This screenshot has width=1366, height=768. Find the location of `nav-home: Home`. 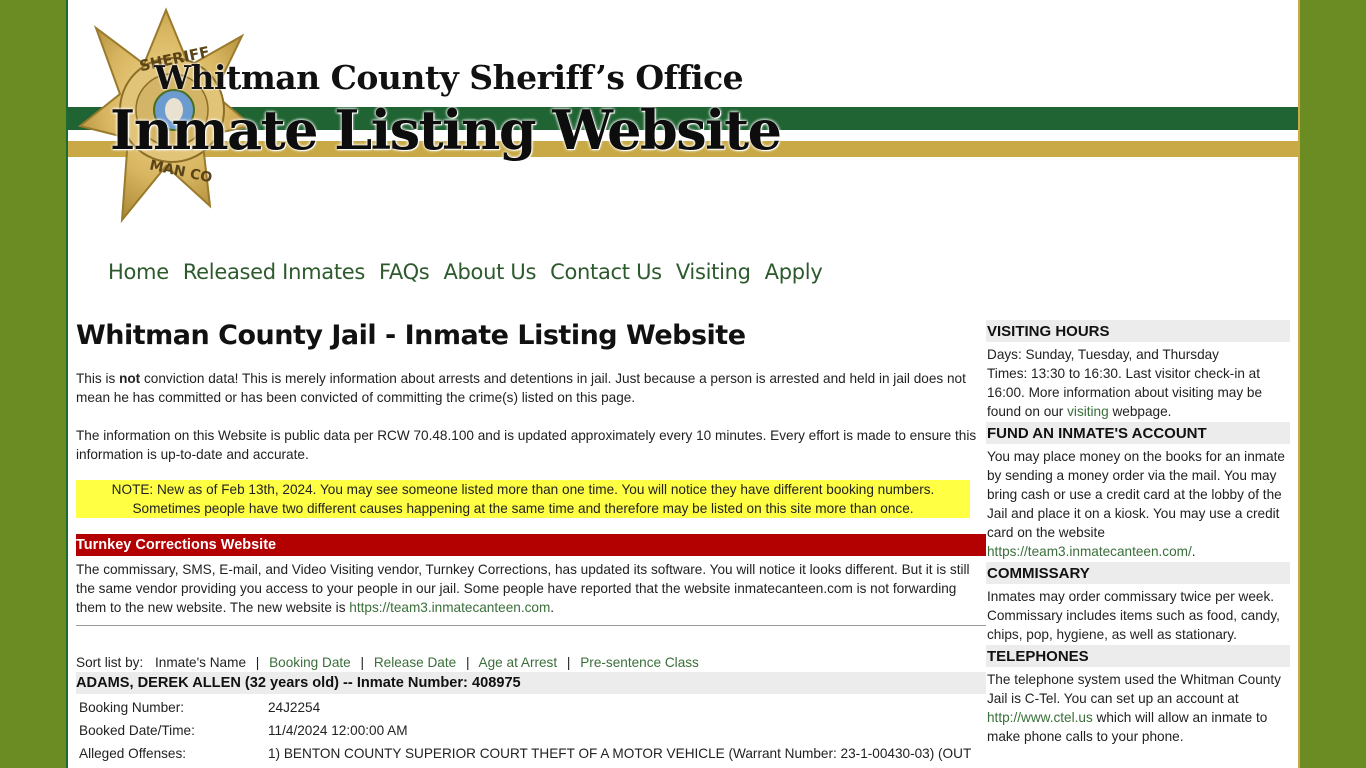

nav-home: Home is located at coordinates (138, 272).